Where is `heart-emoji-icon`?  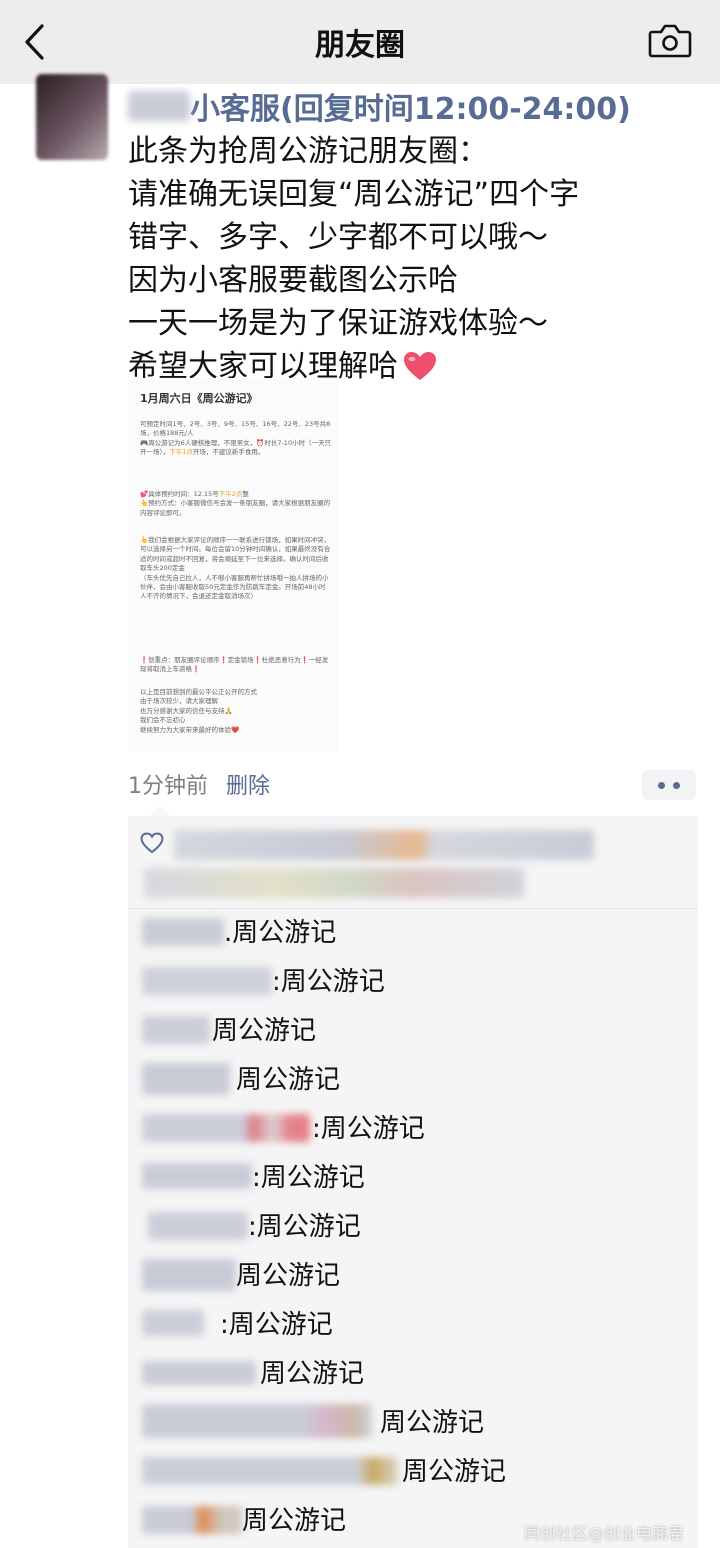
heart-emoji-icon is located at coordinates (420, 366).